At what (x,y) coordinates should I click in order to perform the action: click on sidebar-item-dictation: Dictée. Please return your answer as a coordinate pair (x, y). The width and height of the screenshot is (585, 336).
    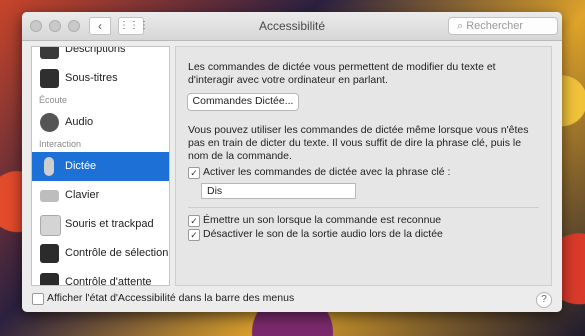
    Looking at the image, I should click on (100, 166).